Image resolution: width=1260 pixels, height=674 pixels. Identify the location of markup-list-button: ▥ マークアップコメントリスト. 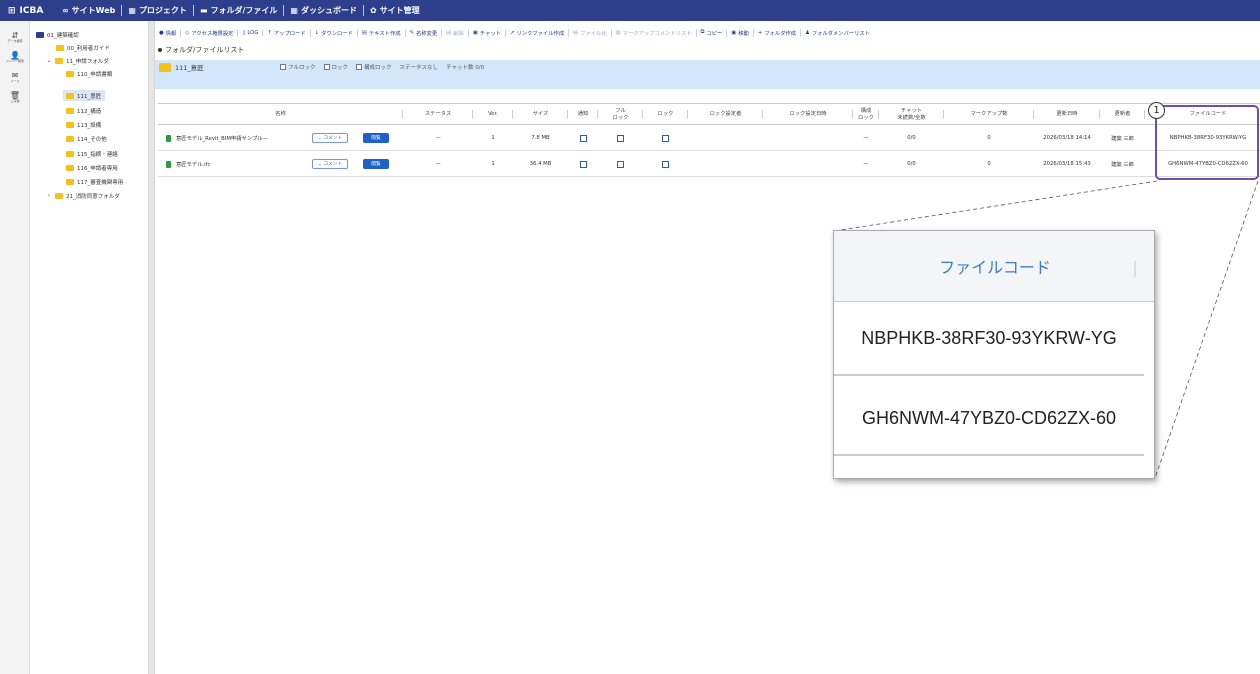
(654, 32).